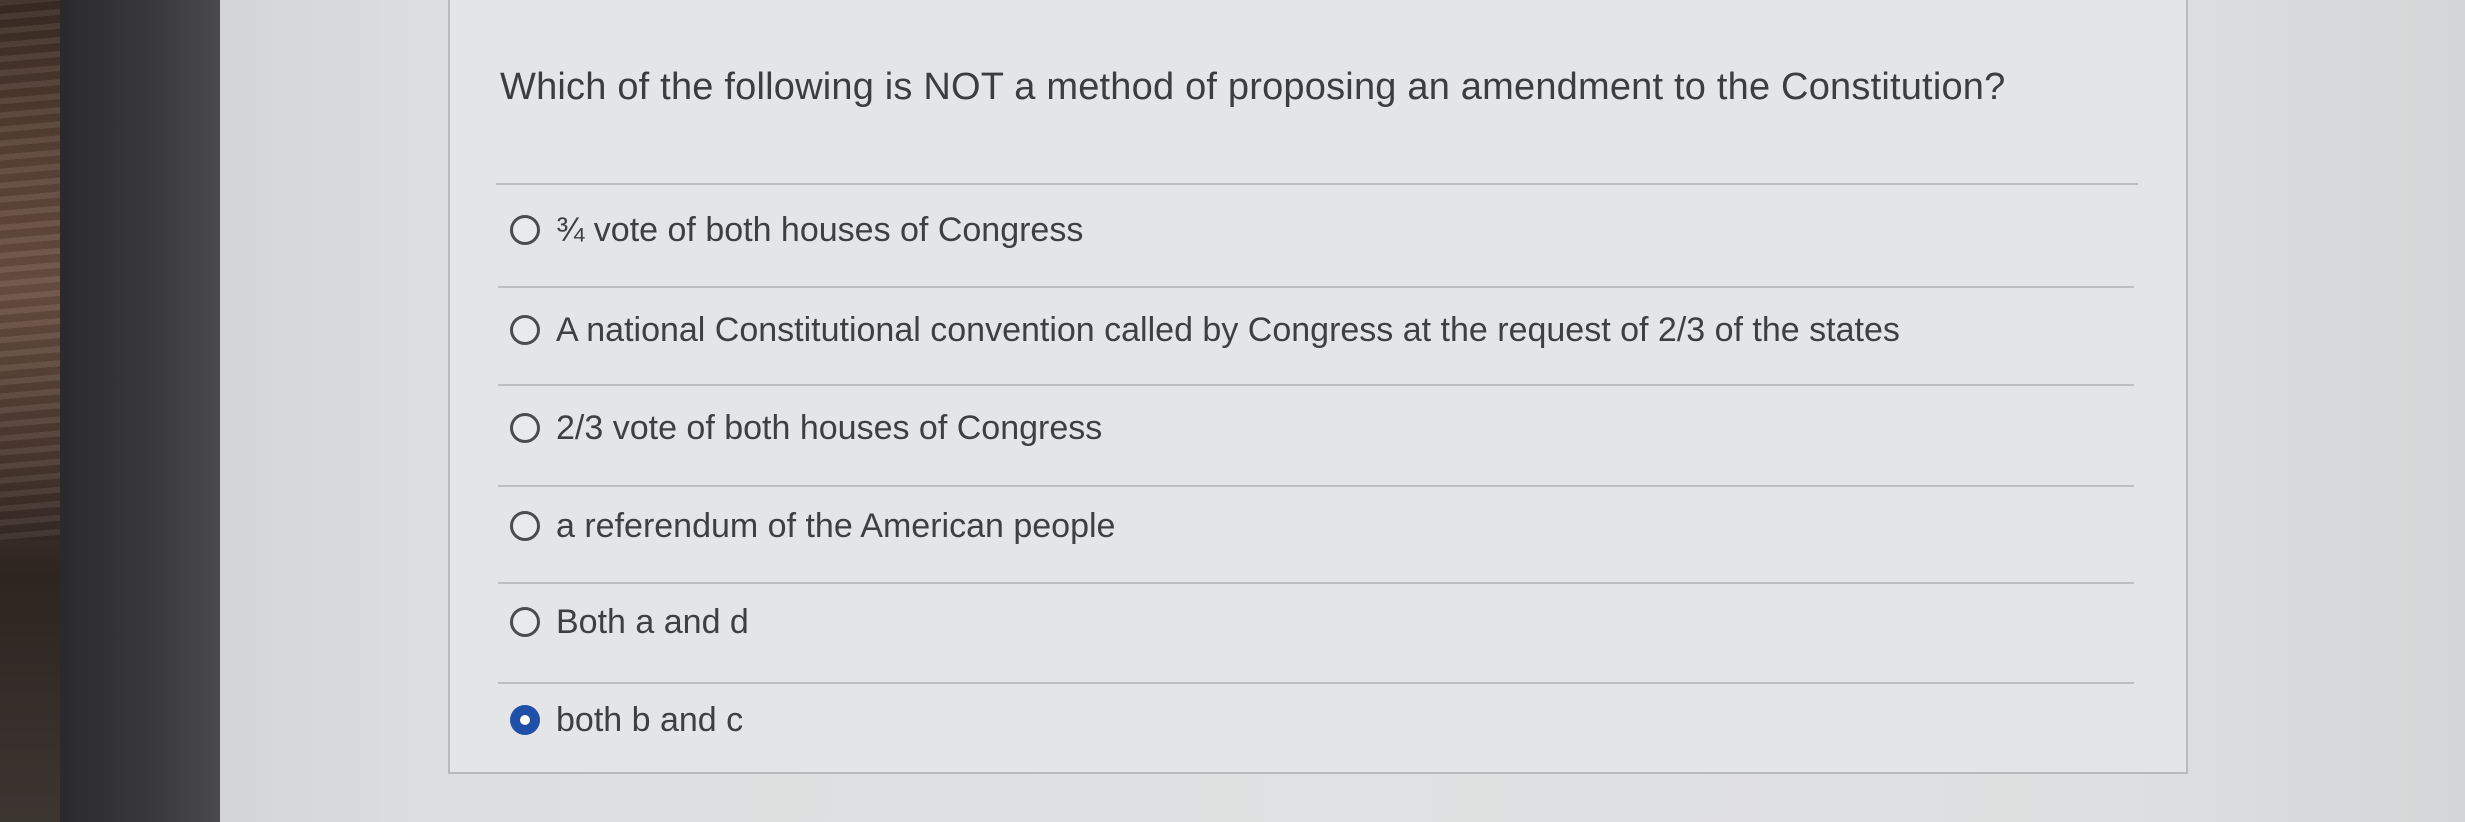 The image size is (2465, 822). What do you see at coordinates (836, 525) in the screenshot?
I see `answer-option-label: a referendum of the American people` at bounding box center [836, 525].